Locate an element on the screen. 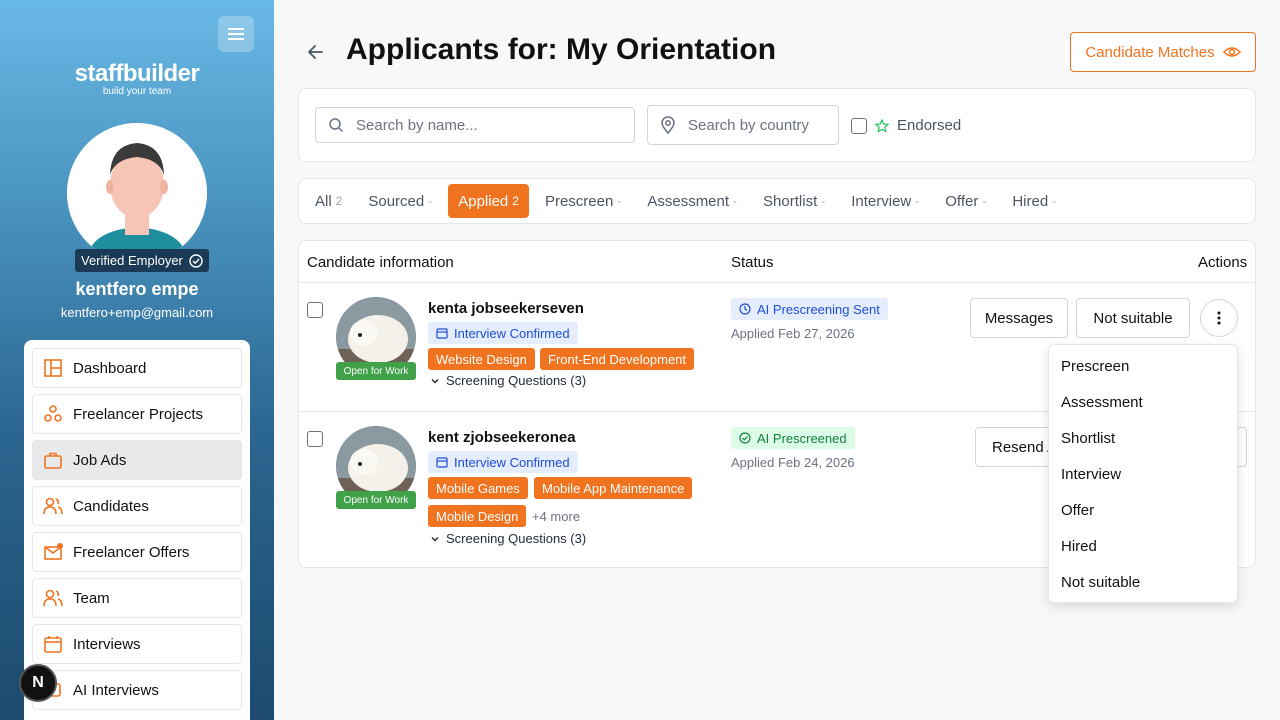  sidebar-item-ai-interviews: AI Interviews is located at coordinates (137, 690).